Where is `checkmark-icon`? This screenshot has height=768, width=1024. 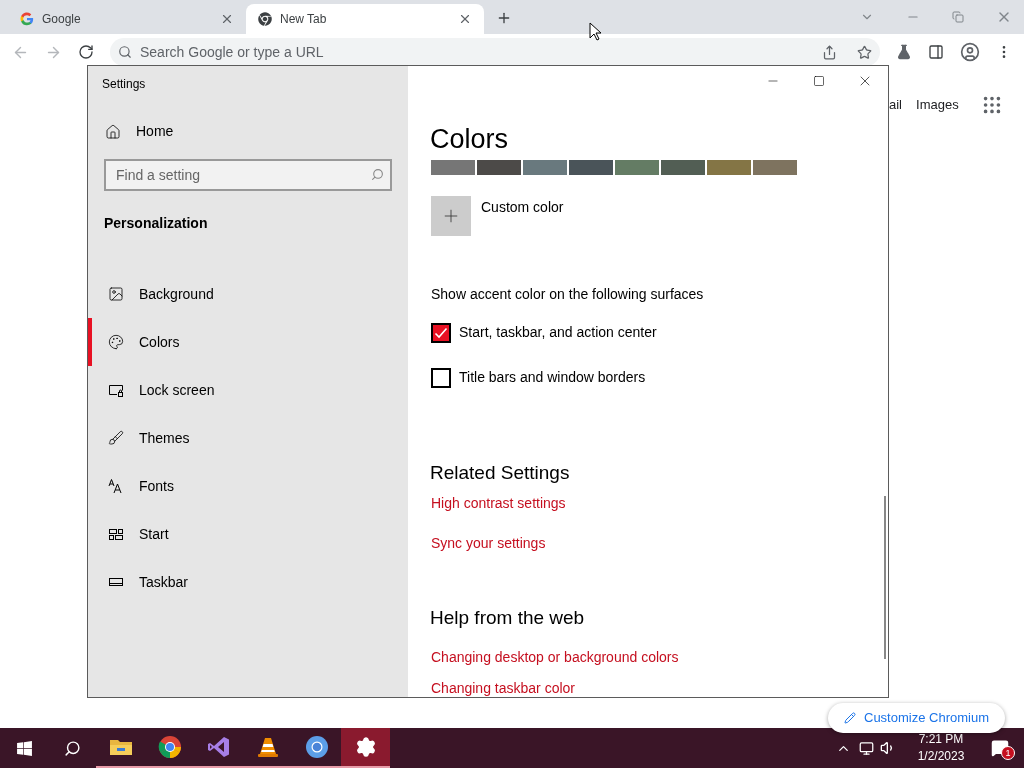 checkmark-icon is located at coordinates (441, 332).